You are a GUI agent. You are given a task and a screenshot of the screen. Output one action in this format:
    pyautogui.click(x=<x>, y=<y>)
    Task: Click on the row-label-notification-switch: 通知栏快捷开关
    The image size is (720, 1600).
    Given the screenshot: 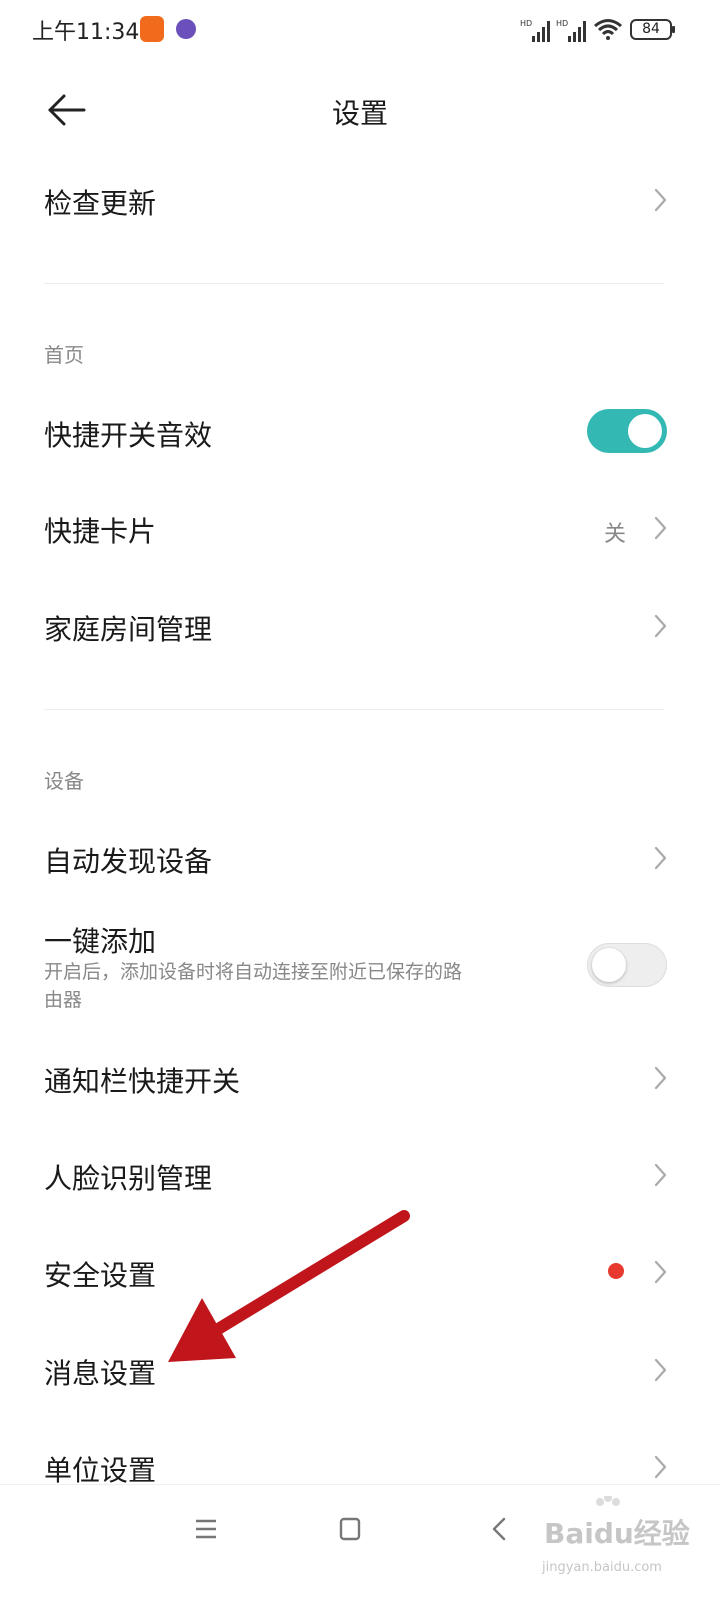 What is the action you would take?
    pyautogui.click(x=142, y=1081)
    